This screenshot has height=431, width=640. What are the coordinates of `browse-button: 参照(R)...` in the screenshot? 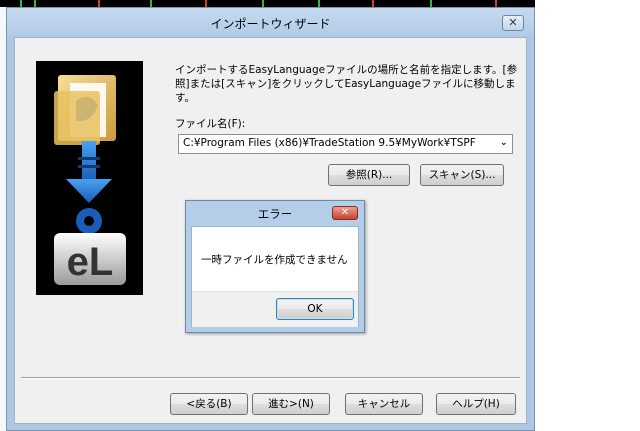 It's located at (369, 175).